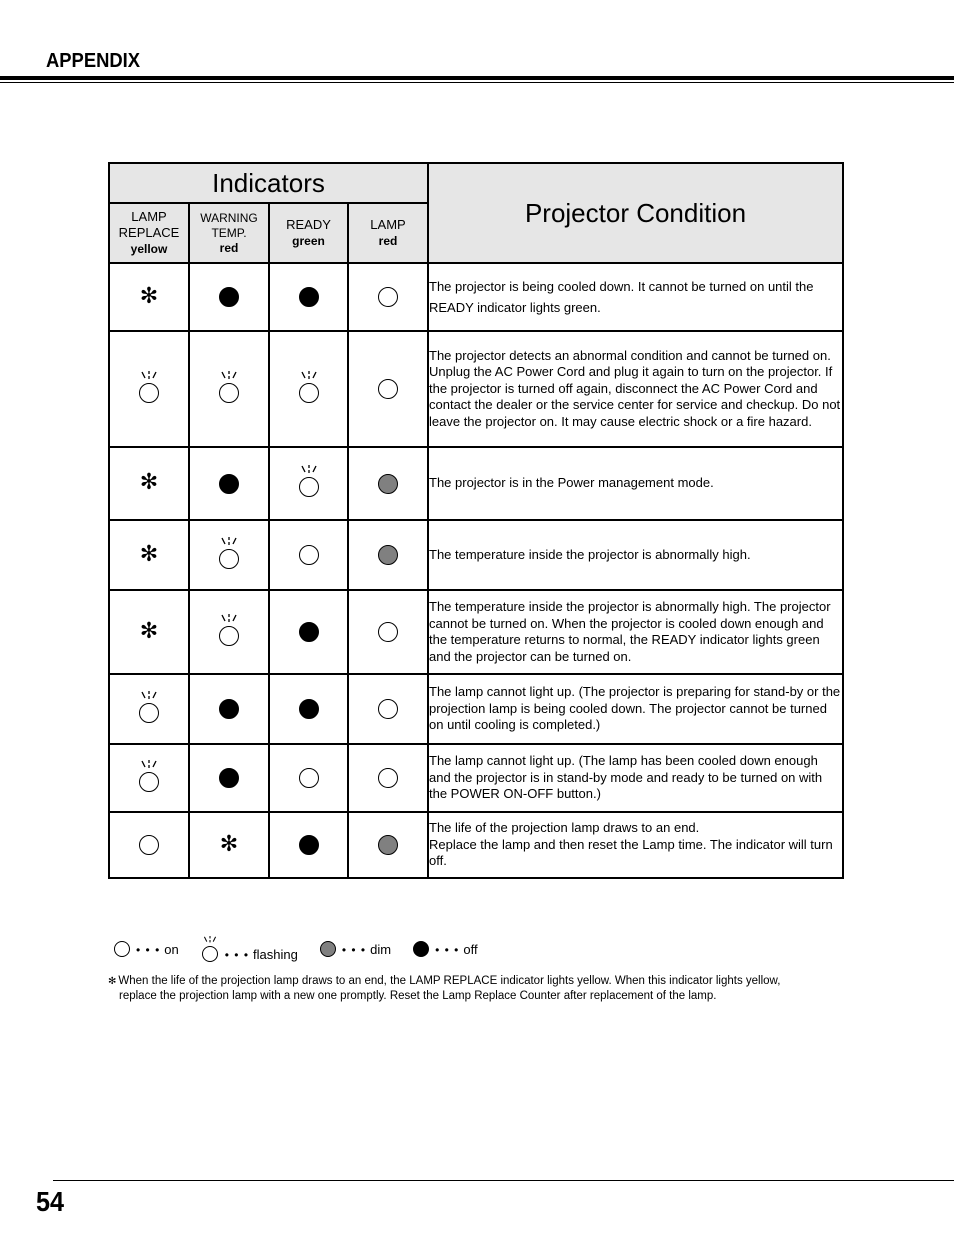 Image resolution: width=954 pixels, height=1235 pixels. What do you see at coordinates (171, 949) in the screenshot?
I see `legend-label: on` at bounding box center [171, 949].